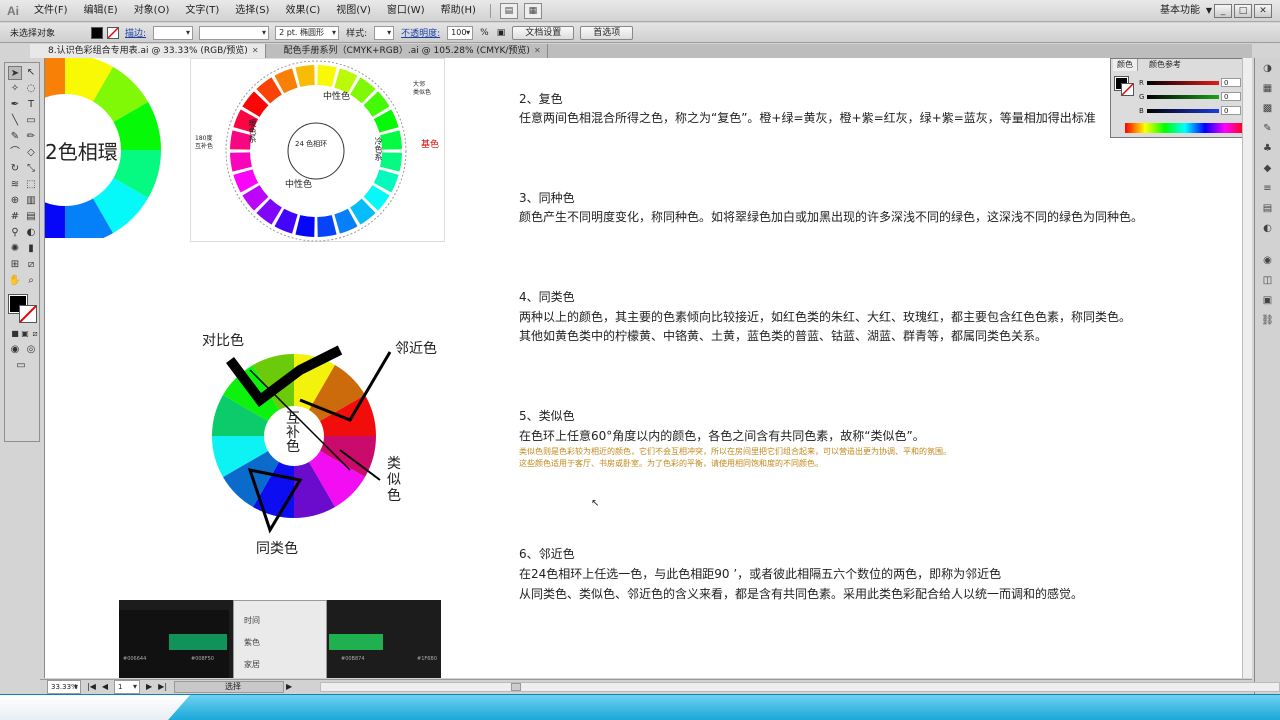 The height and width of the screenshot is (720, 1280). What do you see at coordinates (15, 153) in the screenshot?
I see `blob-brush-tool-icon: ⌒` at bounding box center [15, 153].